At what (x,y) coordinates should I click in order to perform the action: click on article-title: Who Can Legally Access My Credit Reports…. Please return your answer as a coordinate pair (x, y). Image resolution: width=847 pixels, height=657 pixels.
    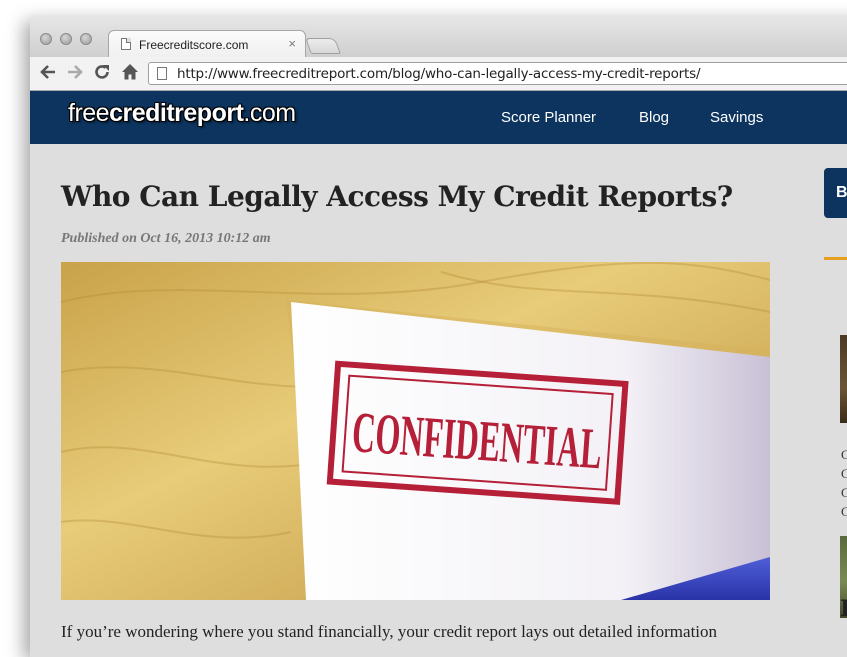
    Looking at the image, I should click on (397, 196).